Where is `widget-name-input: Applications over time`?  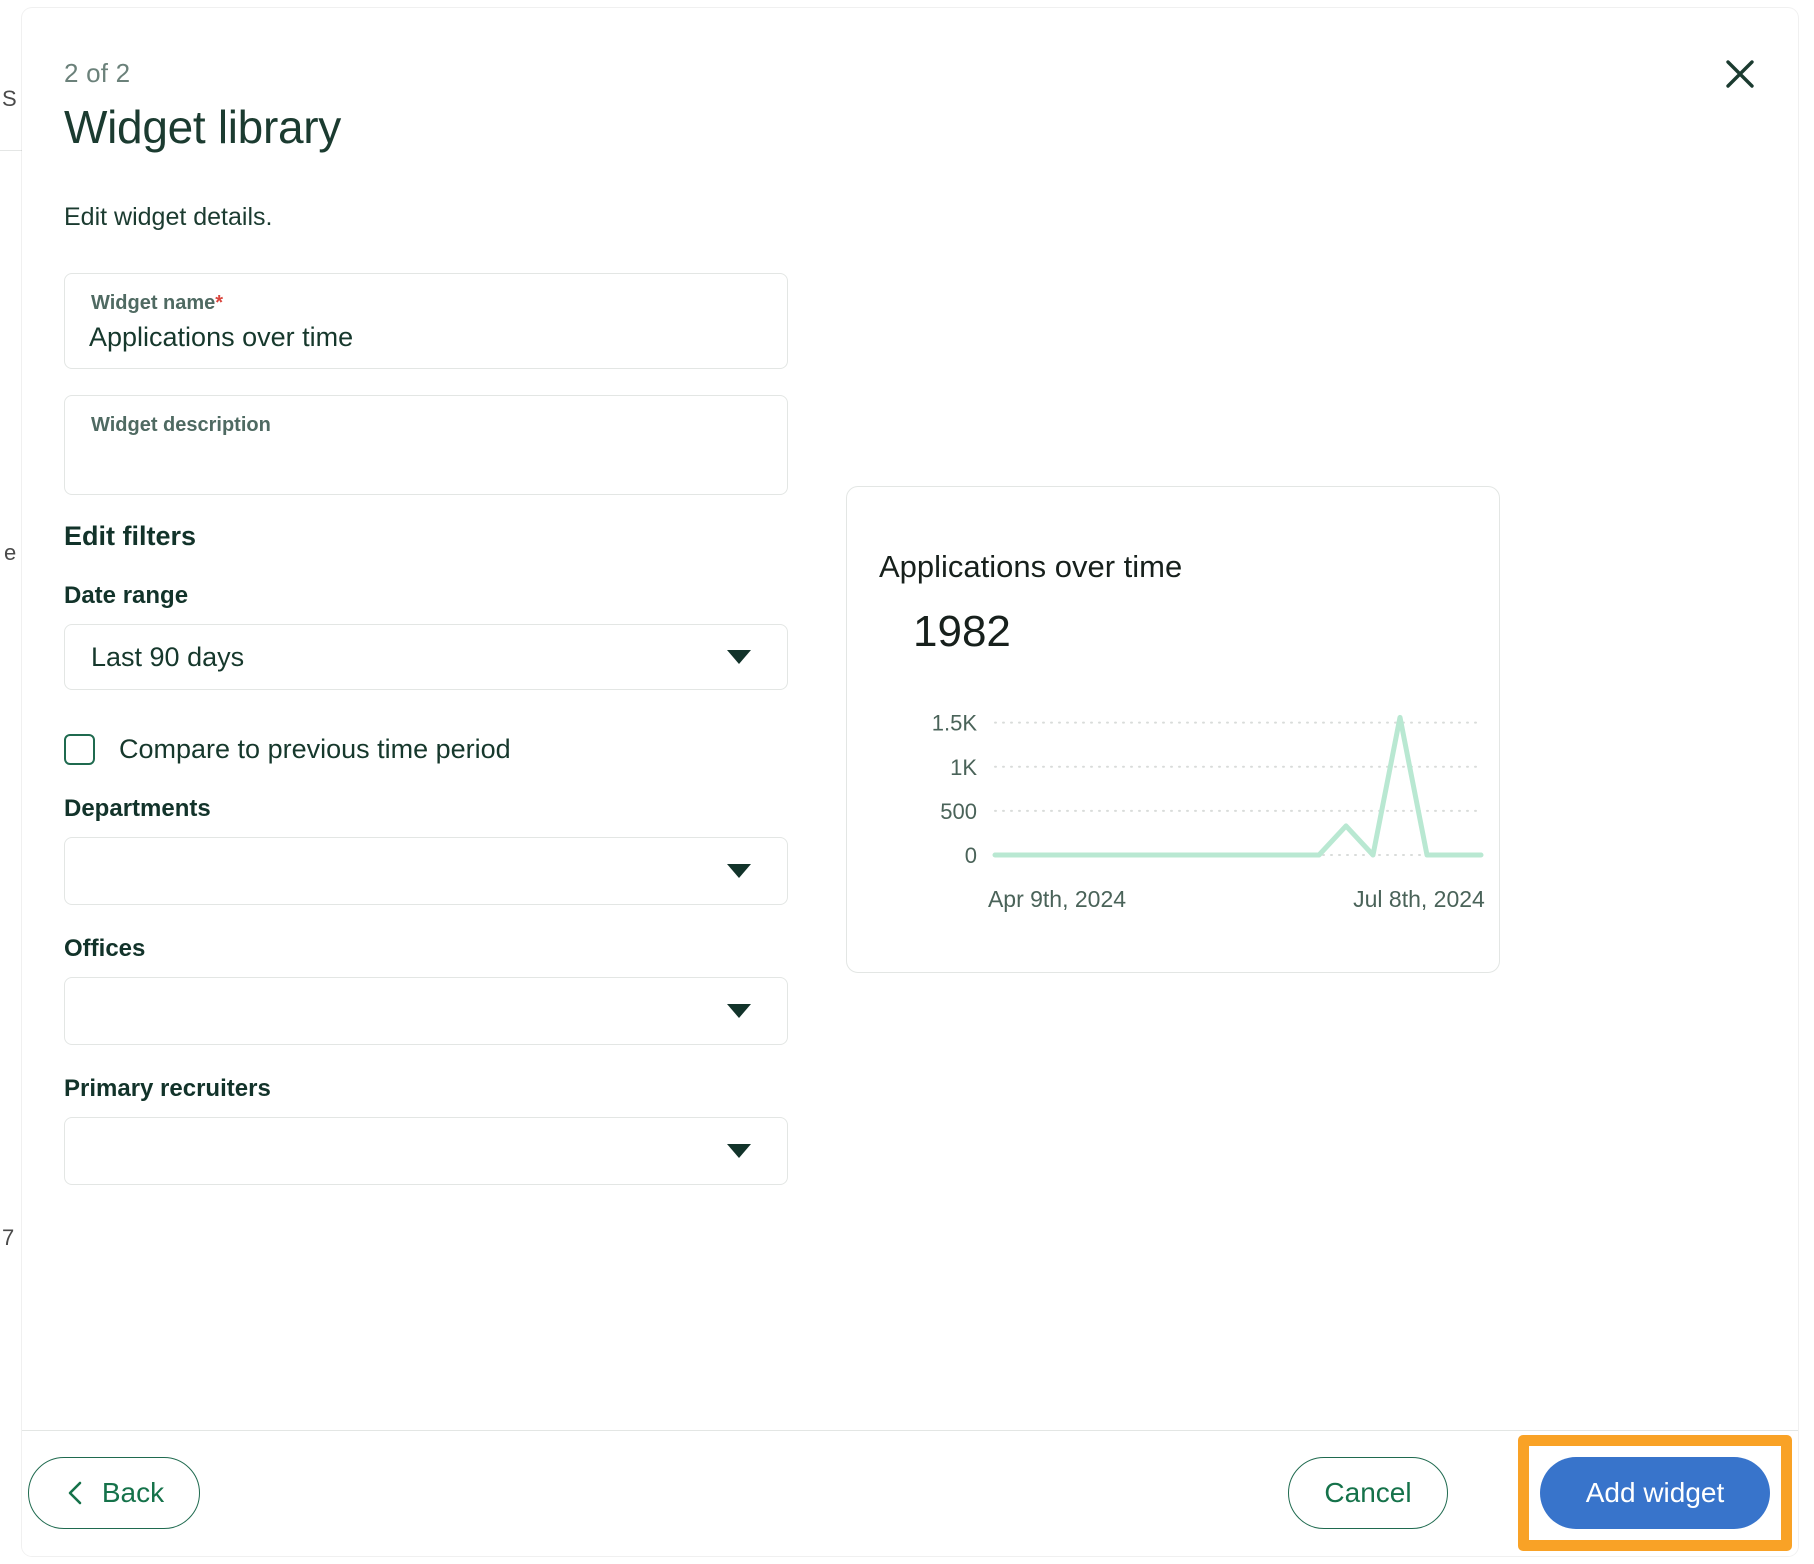
widget-name-input: Applications over time is located at coordinates (221, 337).